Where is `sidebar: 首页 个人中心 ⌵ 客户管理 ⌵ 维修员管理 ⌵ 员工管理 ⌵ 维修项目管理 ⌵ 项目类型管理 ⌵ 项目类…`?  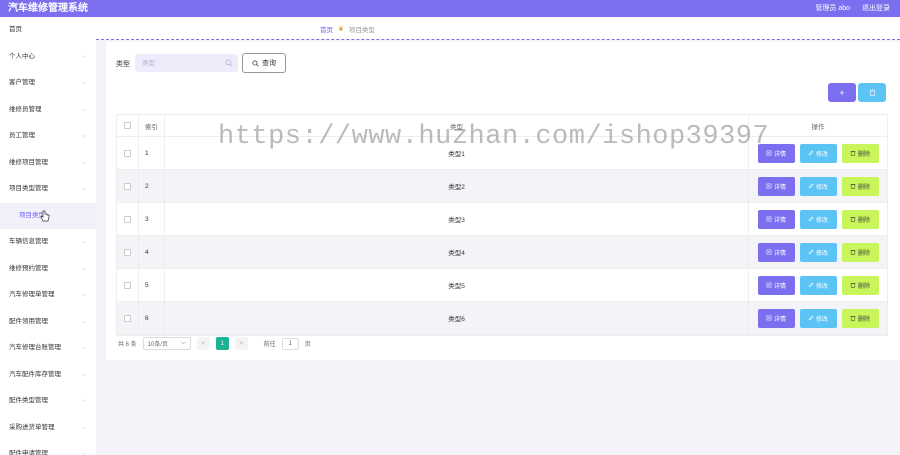
sidebar: 首页 个人中心 ⌵ 客户管理 ⌵ 维修员管理 ⌵ 员工管理 ⌵ 维修项目管理 ⌵ 项目类型管理 ⌵ 项目类… is located at coordinates (48, 236).